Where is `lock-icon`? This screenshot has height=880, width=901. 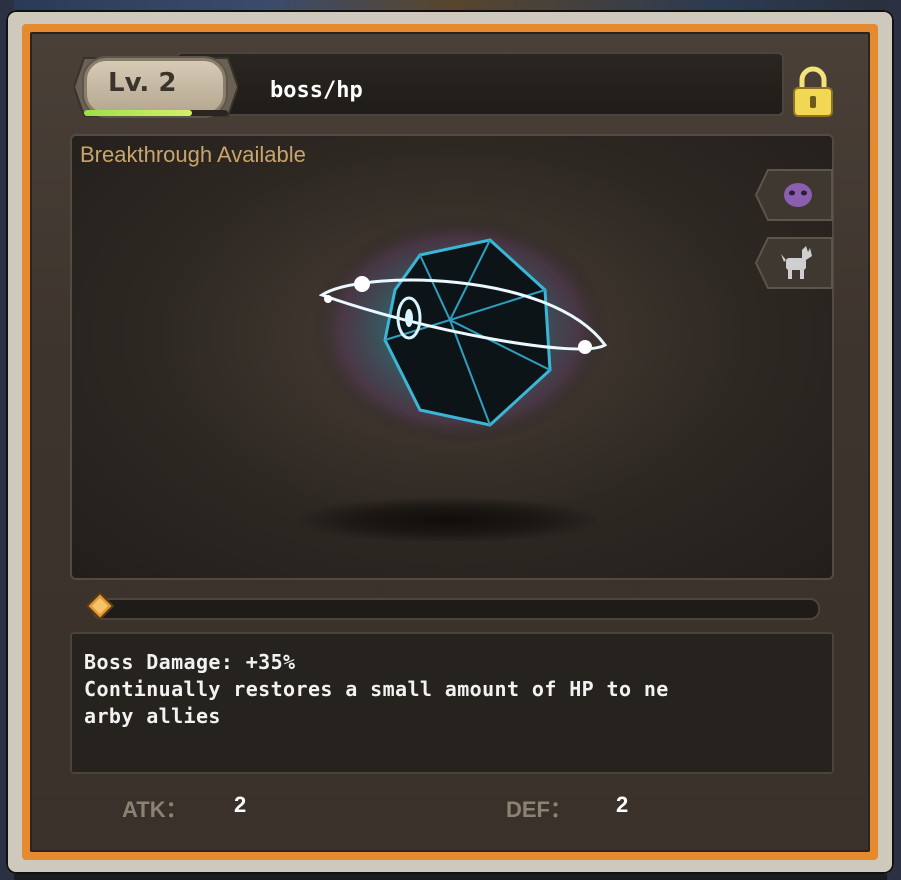 lock-icon is located at coordinates (813, 92).